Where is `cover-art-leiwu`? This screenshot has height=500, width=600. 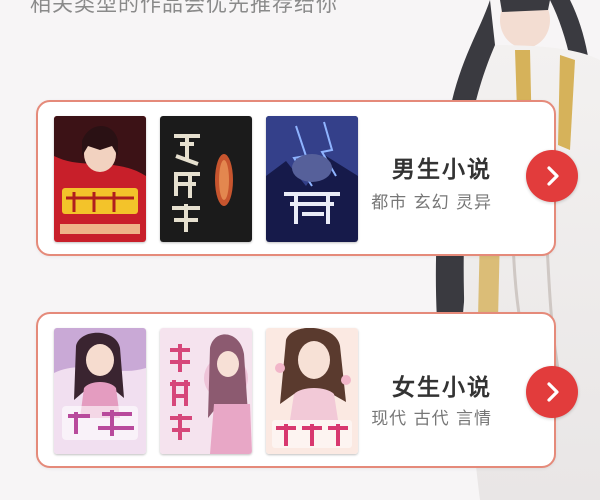 cover-art-leiwu is located at coordinates (312, 179).